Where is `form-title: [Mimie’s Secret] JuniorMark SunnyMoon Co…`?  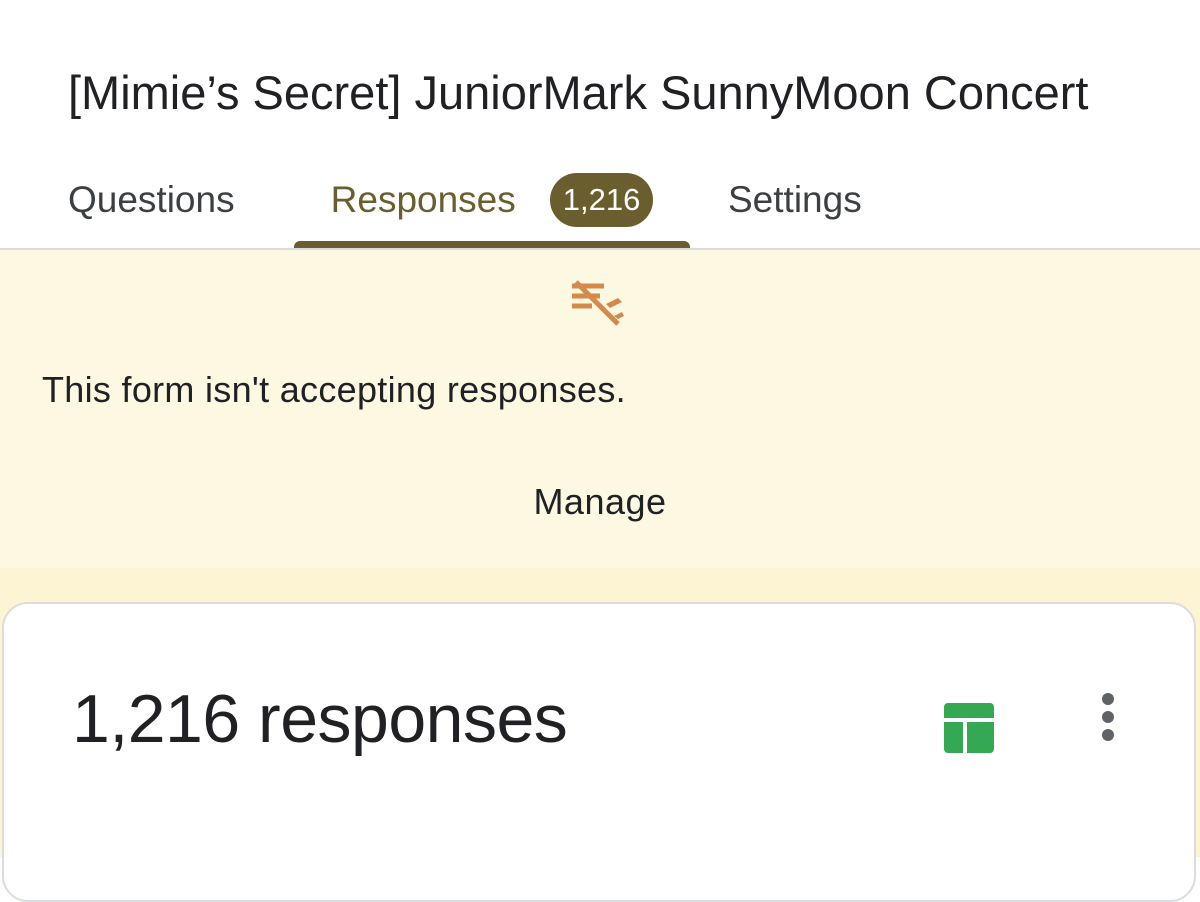
form-title: [Mimie’s Secret] JuniorMark SunnyMoon Co… is located at coordinates (578, 92).